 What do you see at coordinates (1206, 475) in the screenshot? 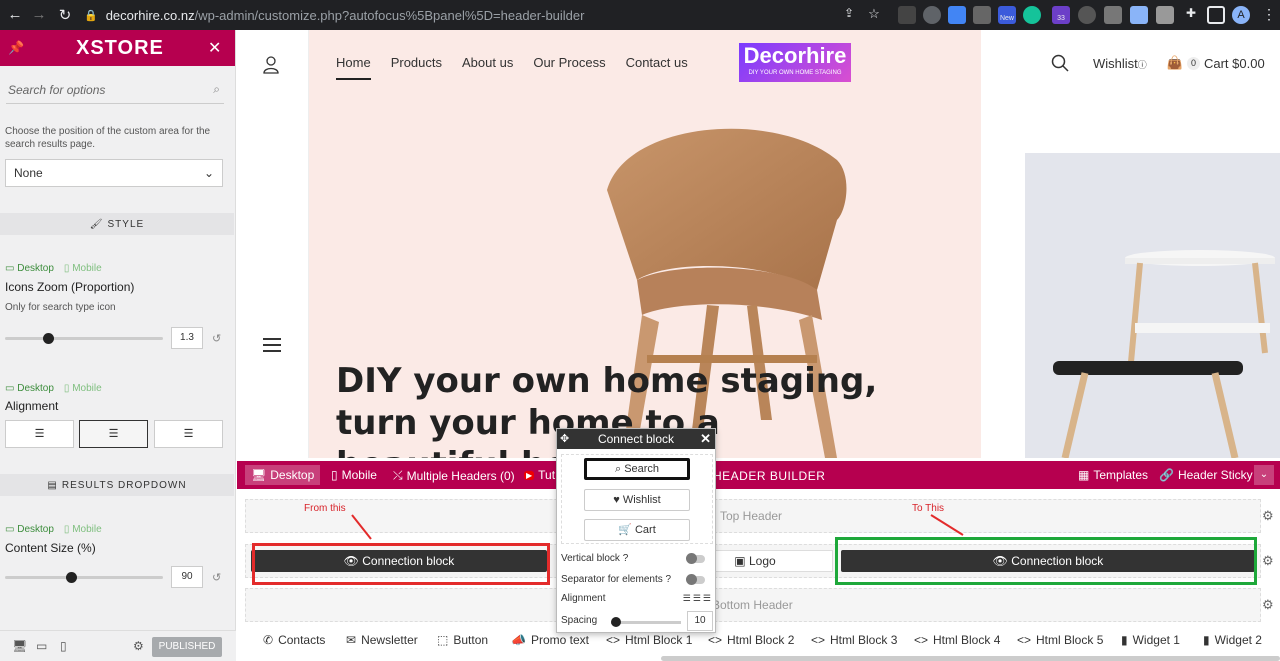
I see `header-sticky-button: 🔗 Header Sticky` at bounding box center [1206, 475].